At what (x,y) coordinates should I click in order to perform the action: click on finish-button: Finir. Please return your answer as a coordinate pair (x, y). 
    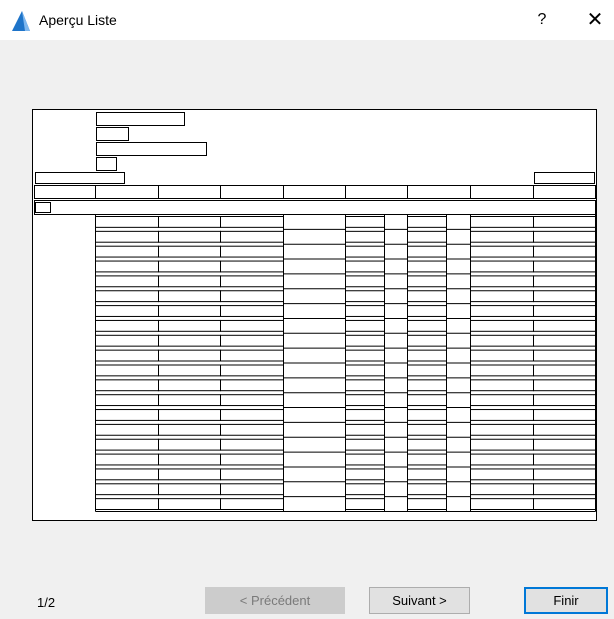
    Looking at the image, I should click on (566, 600).